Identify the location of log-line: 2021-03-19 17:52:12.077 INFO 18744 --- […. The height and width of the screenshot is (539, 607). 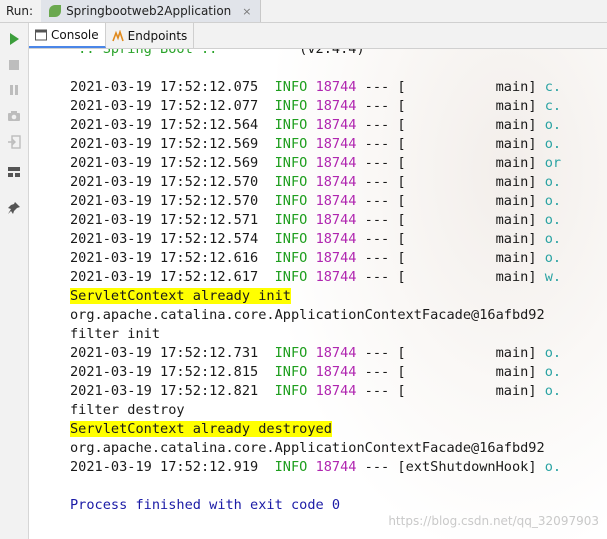
(316, 106).